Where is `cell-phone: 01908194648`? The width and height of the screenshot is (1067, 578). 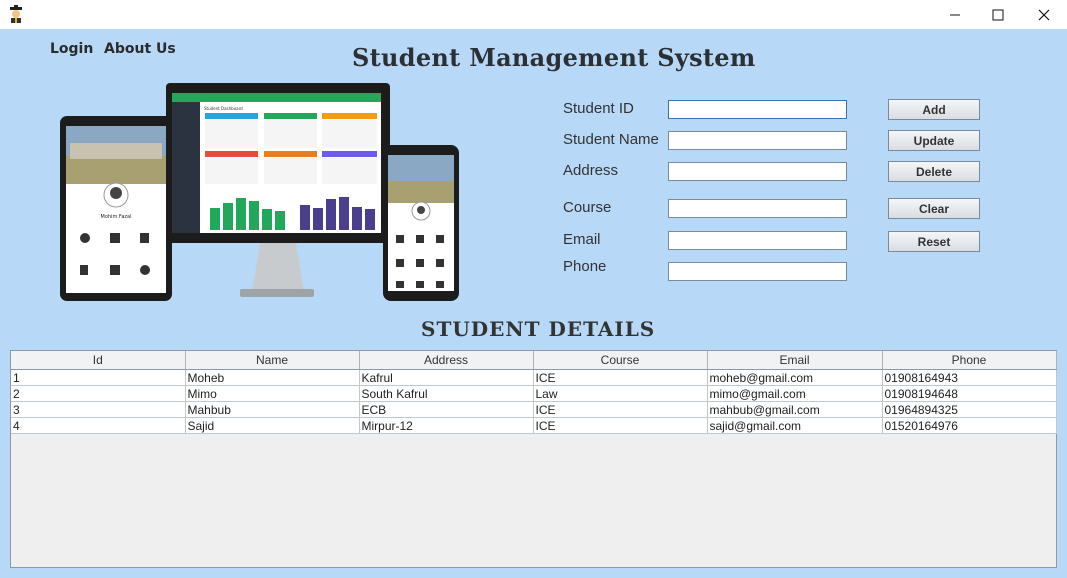 cell-phone: 01908194648 is located at coordinates (969, 393).